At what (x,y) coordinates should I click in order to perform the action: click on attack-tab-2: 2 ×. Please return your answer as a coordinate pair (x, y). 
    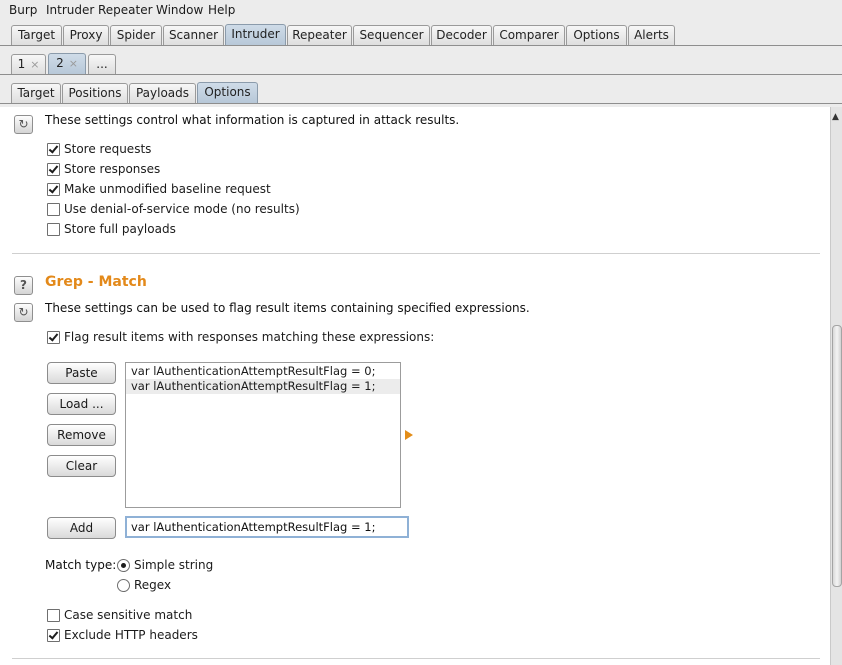
    Looking at the image, I should click on (67, 63).